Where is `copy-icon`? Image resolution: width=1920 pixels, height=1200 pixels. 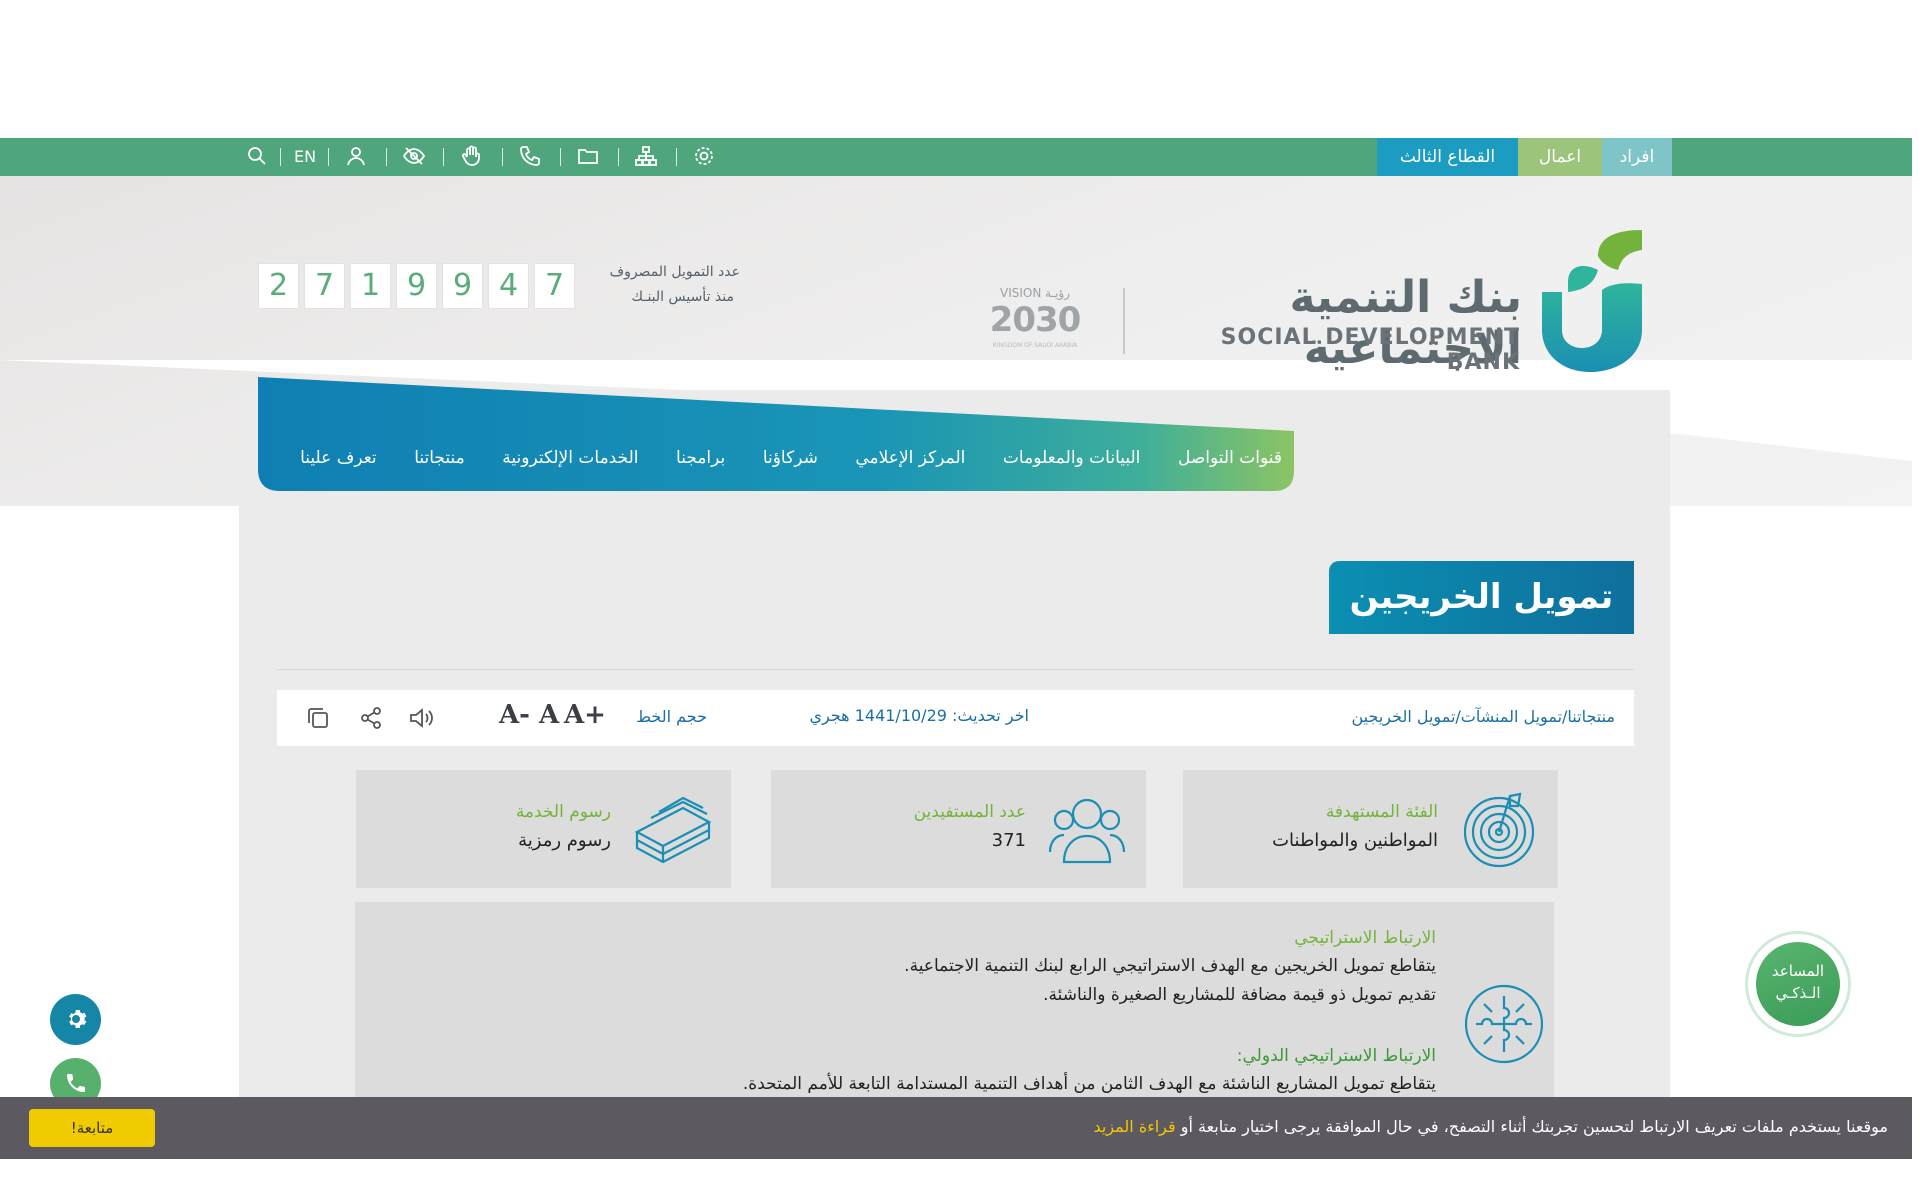 copy-icon is located at coordinates (318, 718).